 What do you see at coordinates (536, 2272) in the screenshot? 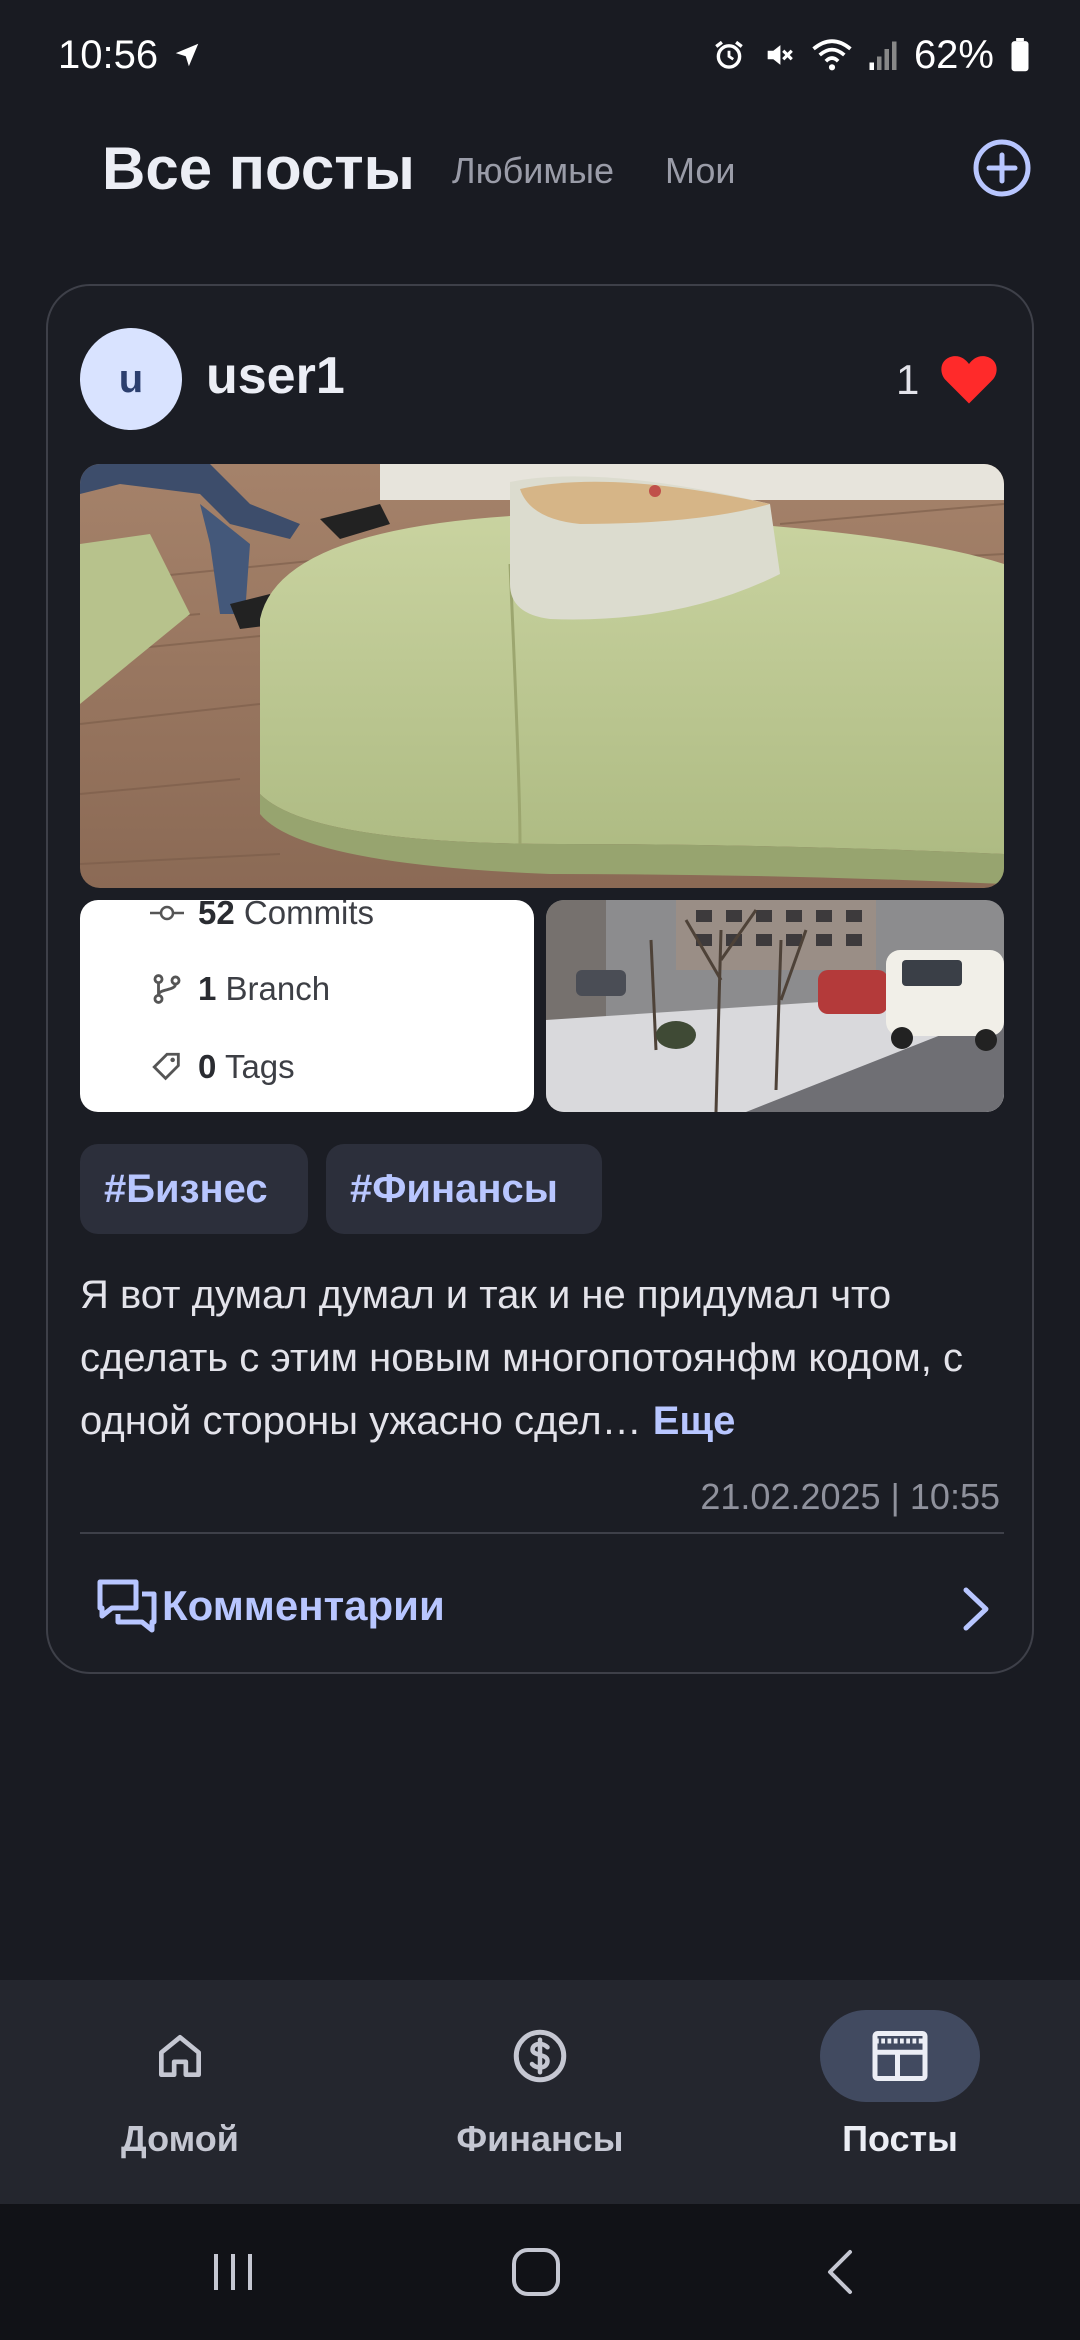
I see `home-button` at bounding box center [536, 2272].